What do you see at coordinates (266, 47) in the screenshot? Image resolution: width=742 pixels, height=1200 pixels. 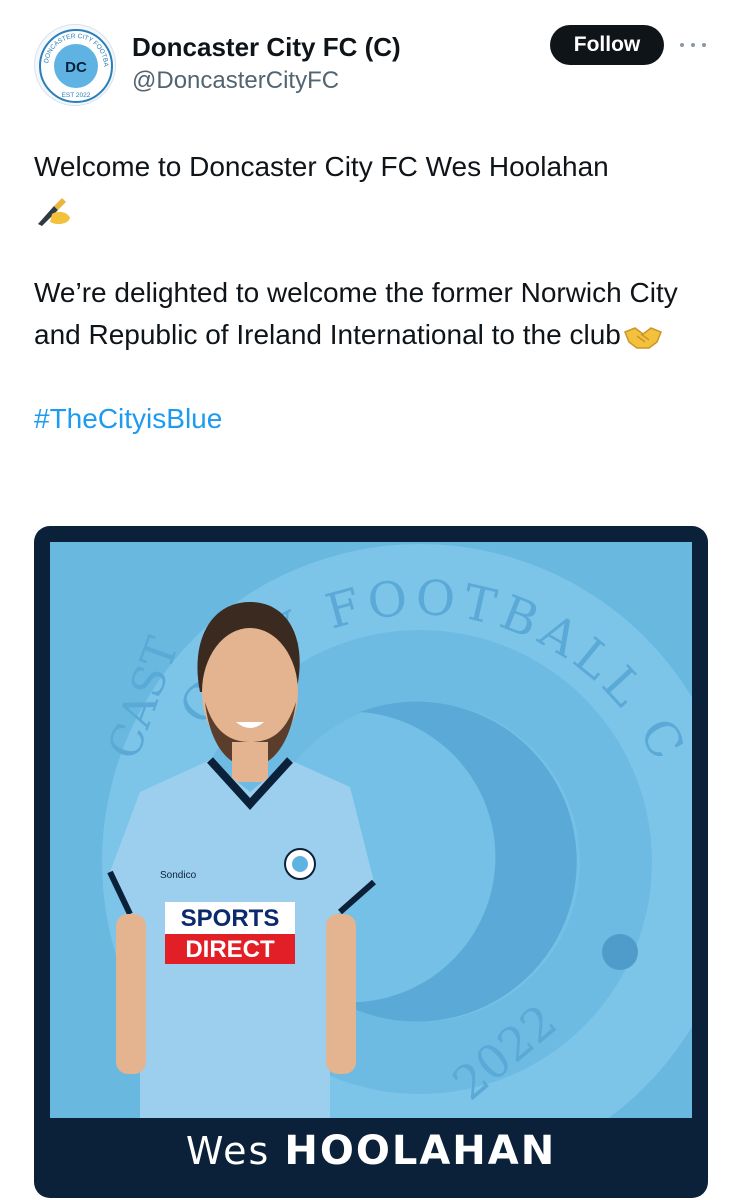 I see `account-name: Doncaster City FC (C)` at bounding box center [266, 47].